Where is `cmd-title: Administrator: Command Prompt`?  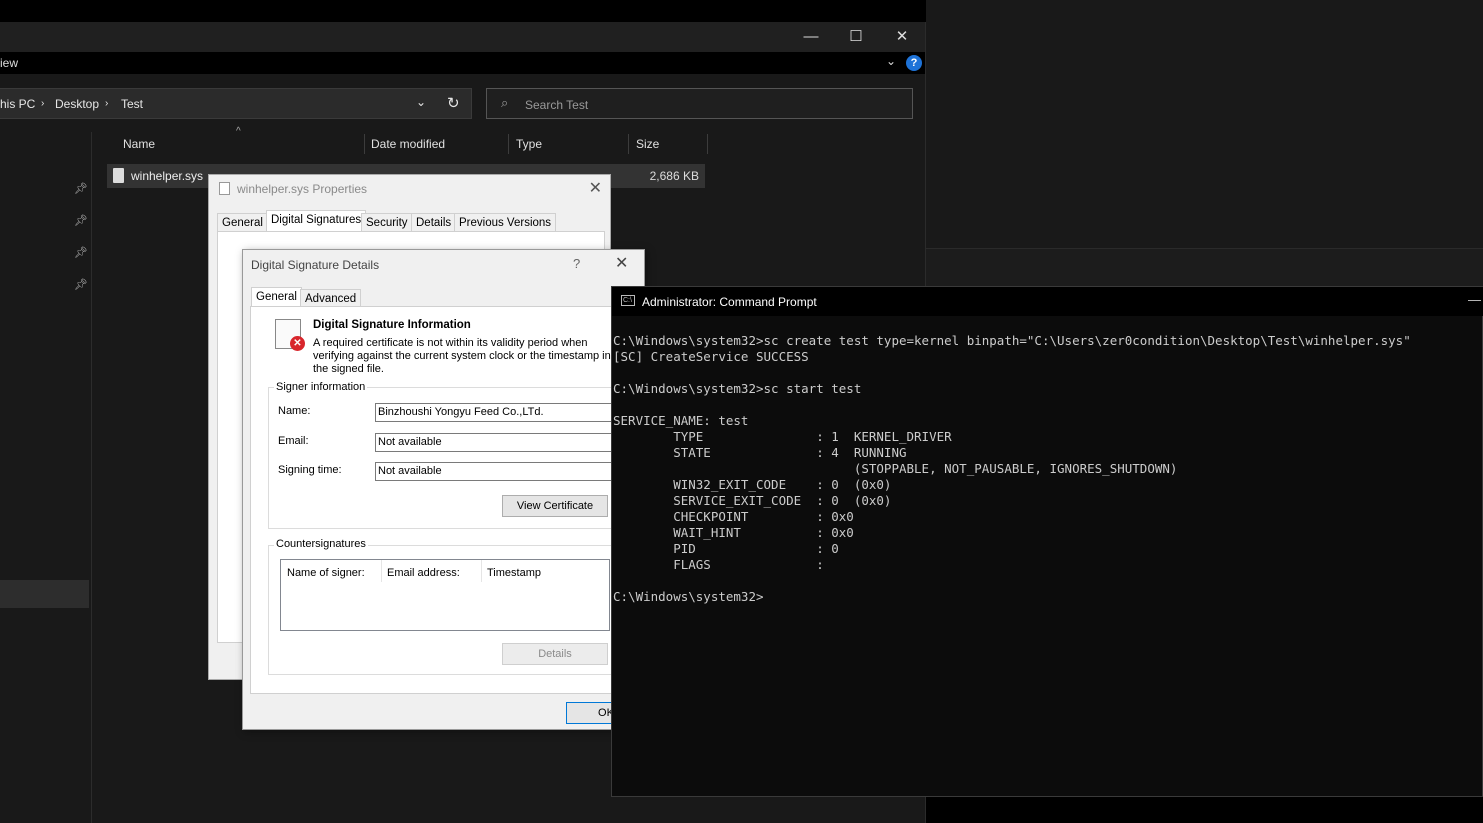 cmd-title: Administrator: Command Prompt is located at coordinates (729, 302).